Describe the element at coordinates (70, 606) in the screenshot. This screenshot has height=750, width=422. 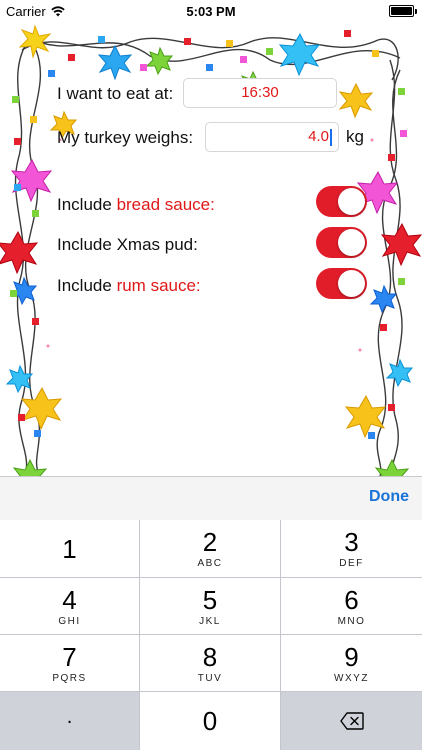
I see `key-4: 4 GHI` at that location.